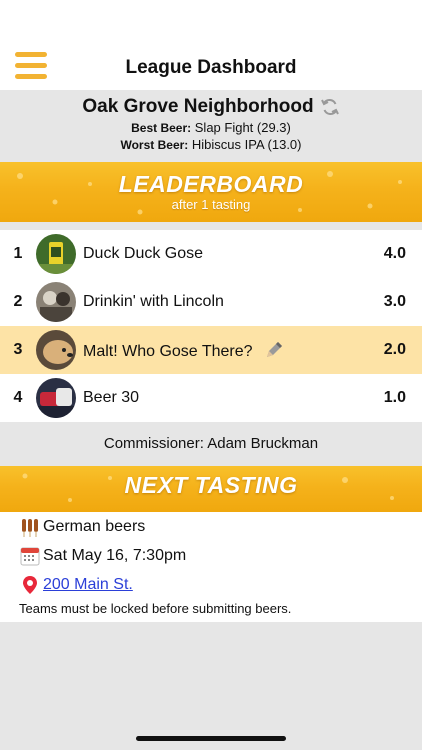  I want to click on team-row-own: 3 Malt! Who Gose There? 2.0, so click(211, 350).